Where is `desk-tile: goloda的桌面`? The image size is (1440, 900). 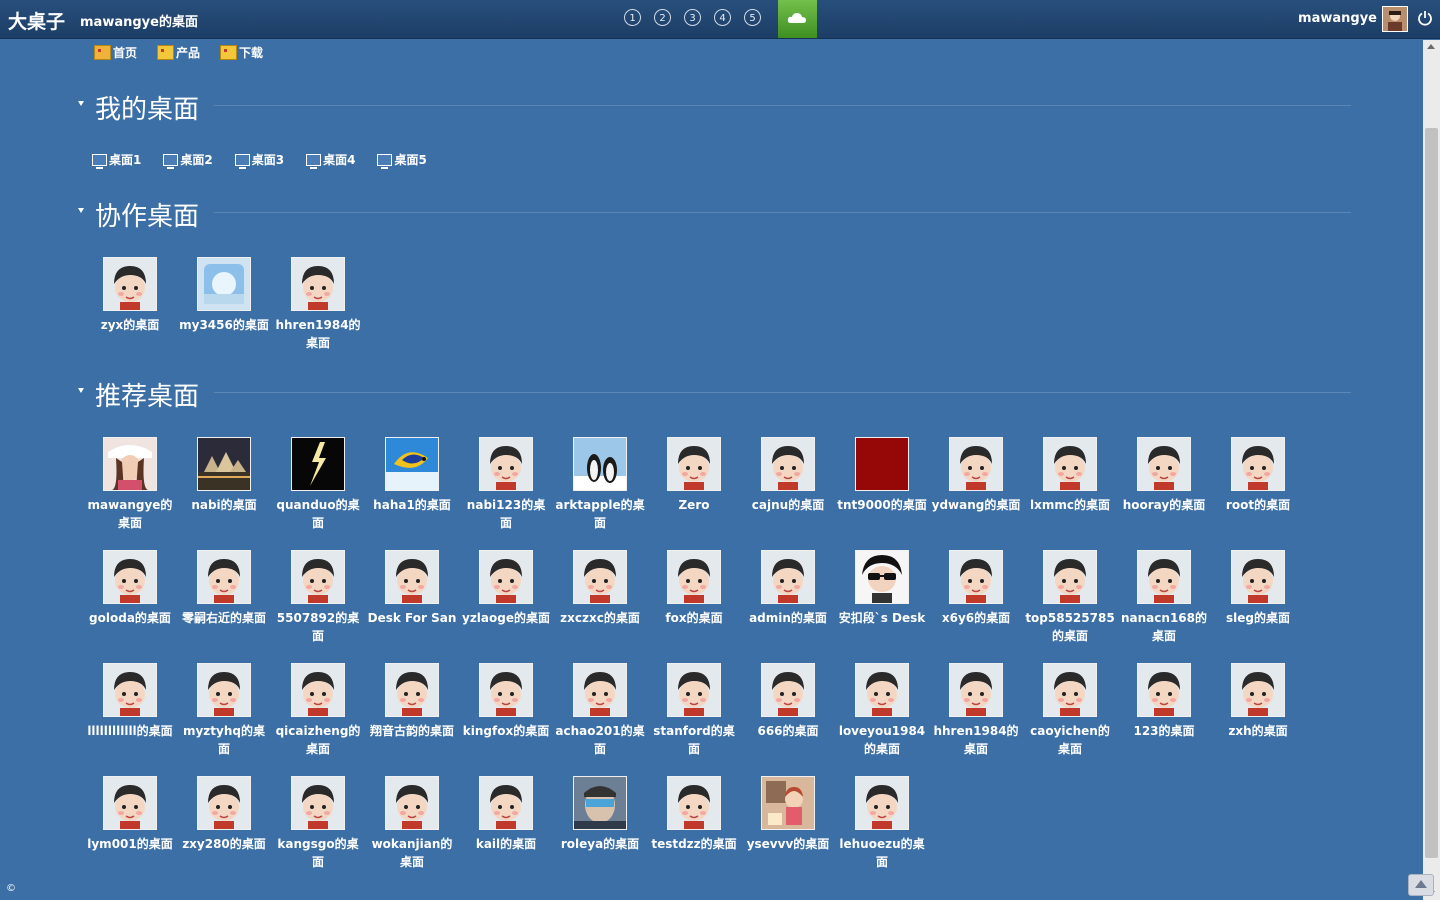
desk-tile: goloda的桌面 is located at coordinates (130, 588).